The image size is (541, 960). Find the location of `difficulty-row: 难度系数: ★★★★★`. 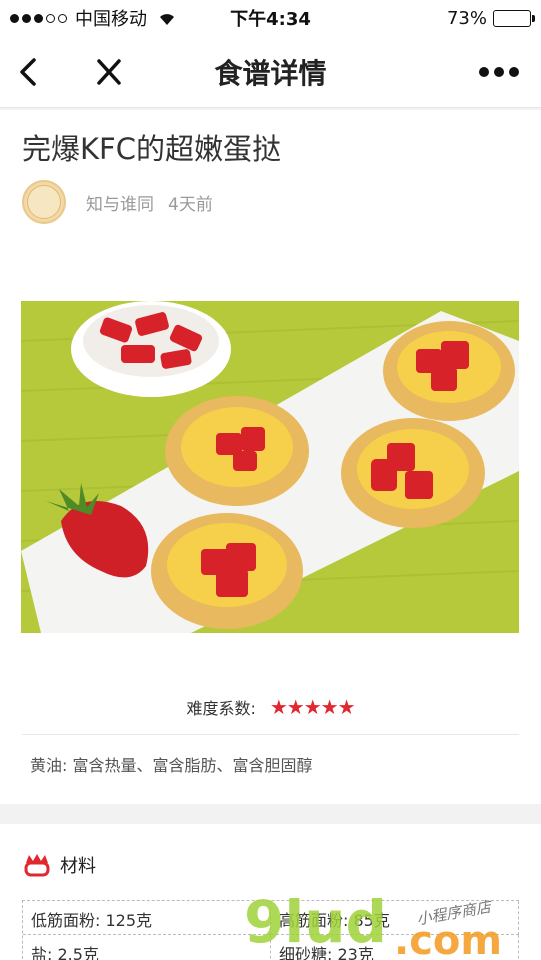

difficulty-row: 难度系数: ★★★★★ is located at coordinates (270, 707).